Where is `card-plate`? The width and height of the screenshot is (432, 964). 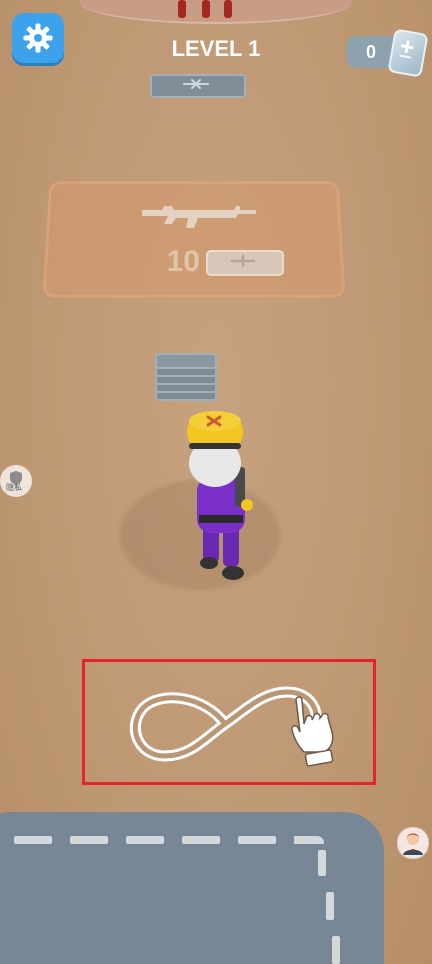 card-plate is located at coordinates (198, 86).